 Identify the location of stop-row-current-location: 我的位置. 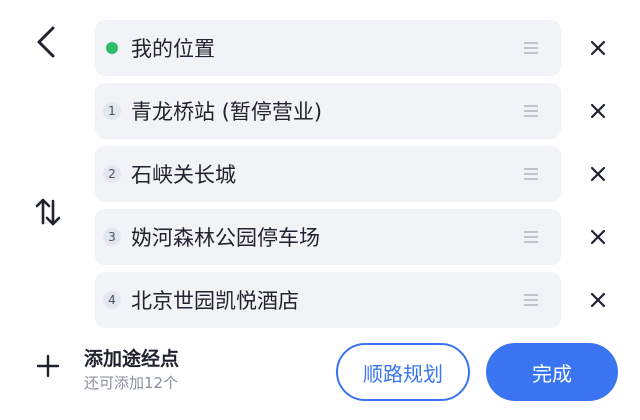
(328, 48).